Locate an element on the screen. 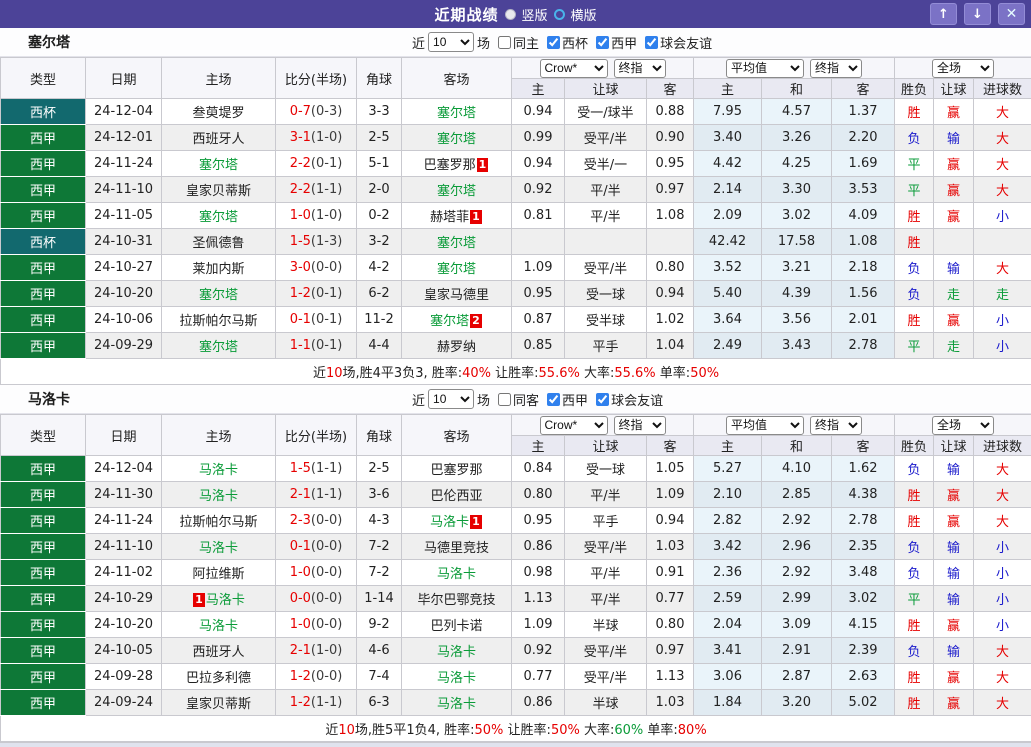 This screenshot has height=747, width=1031. summary-segment: 近 is located at coordinates (331, 730).